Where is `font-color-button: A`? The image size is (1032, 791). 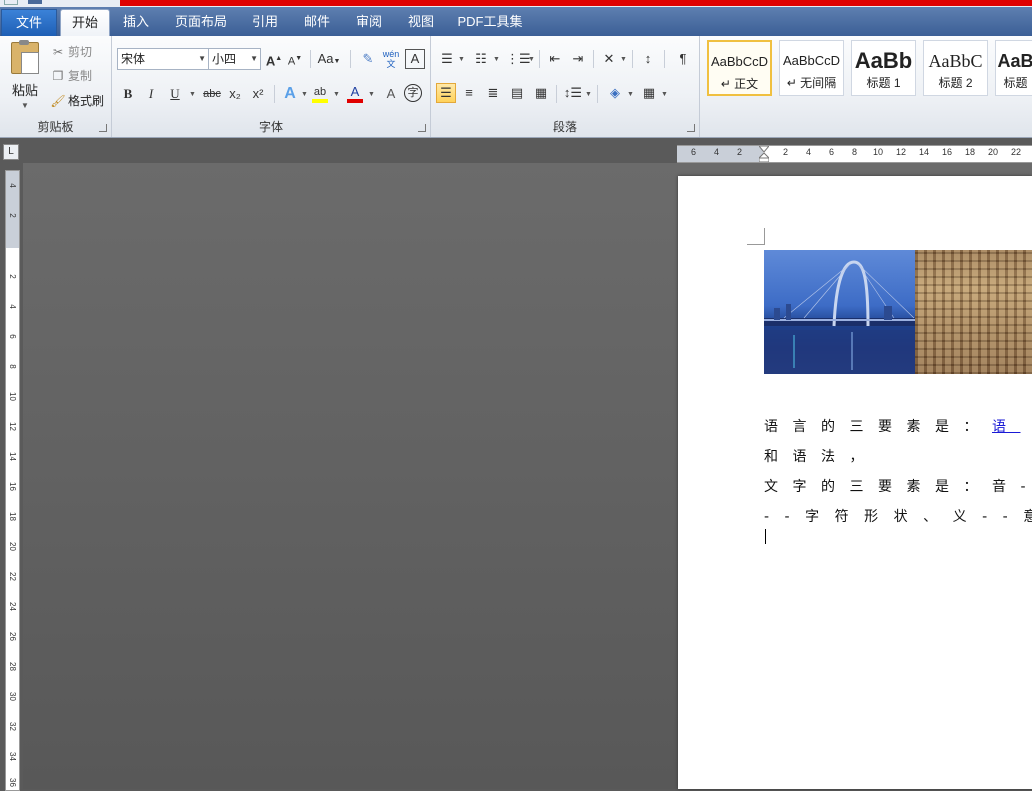 font-color-button: A is located at coordinates (355, 92).